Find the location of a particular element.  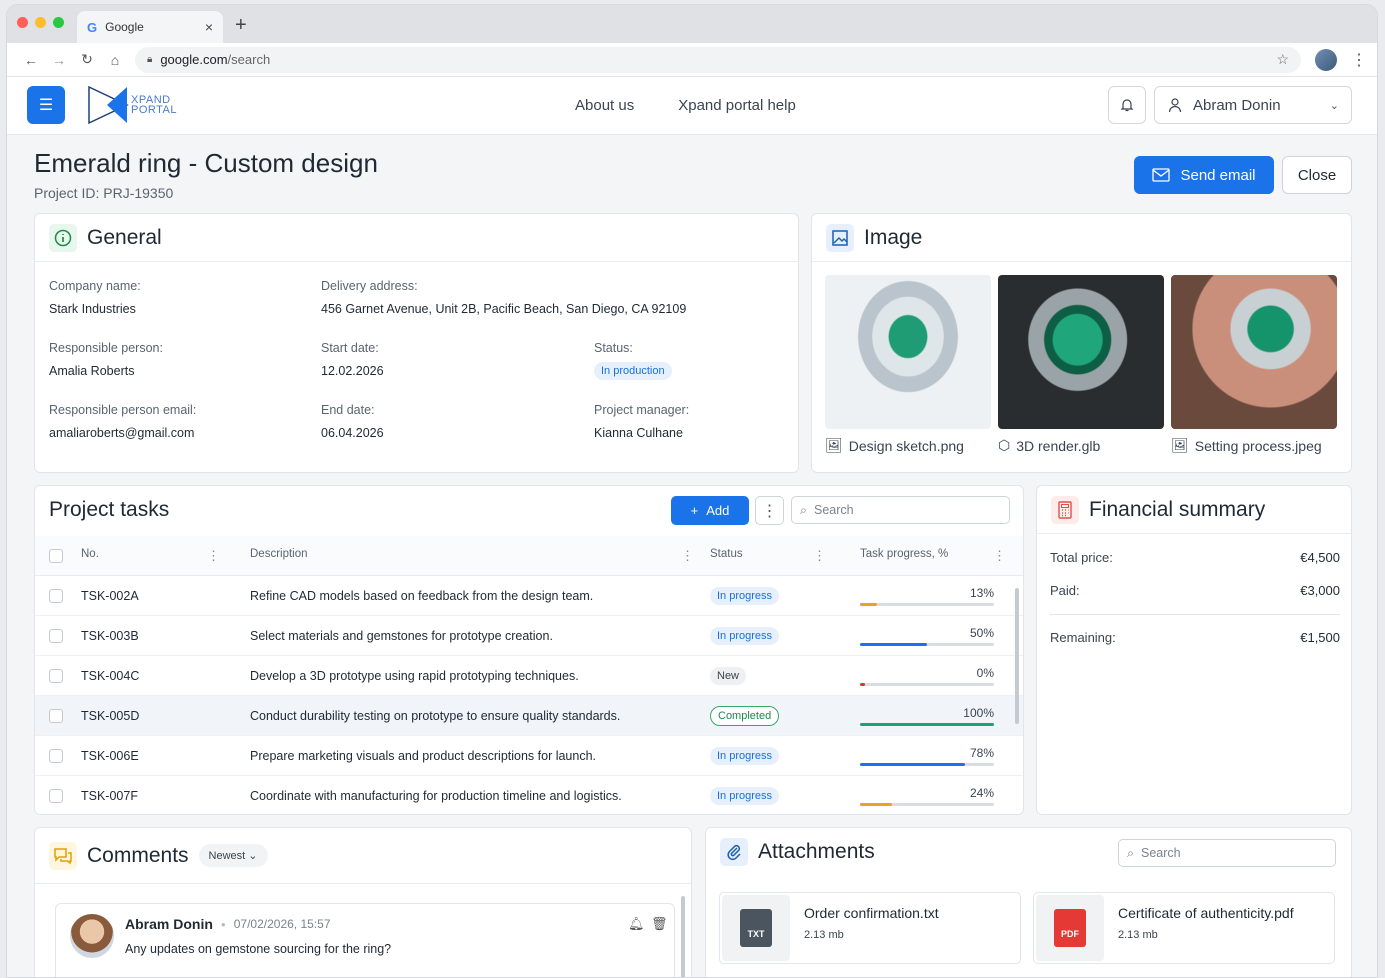

more-vertical-icon: ⋮ is located at coordinates (769, 511).